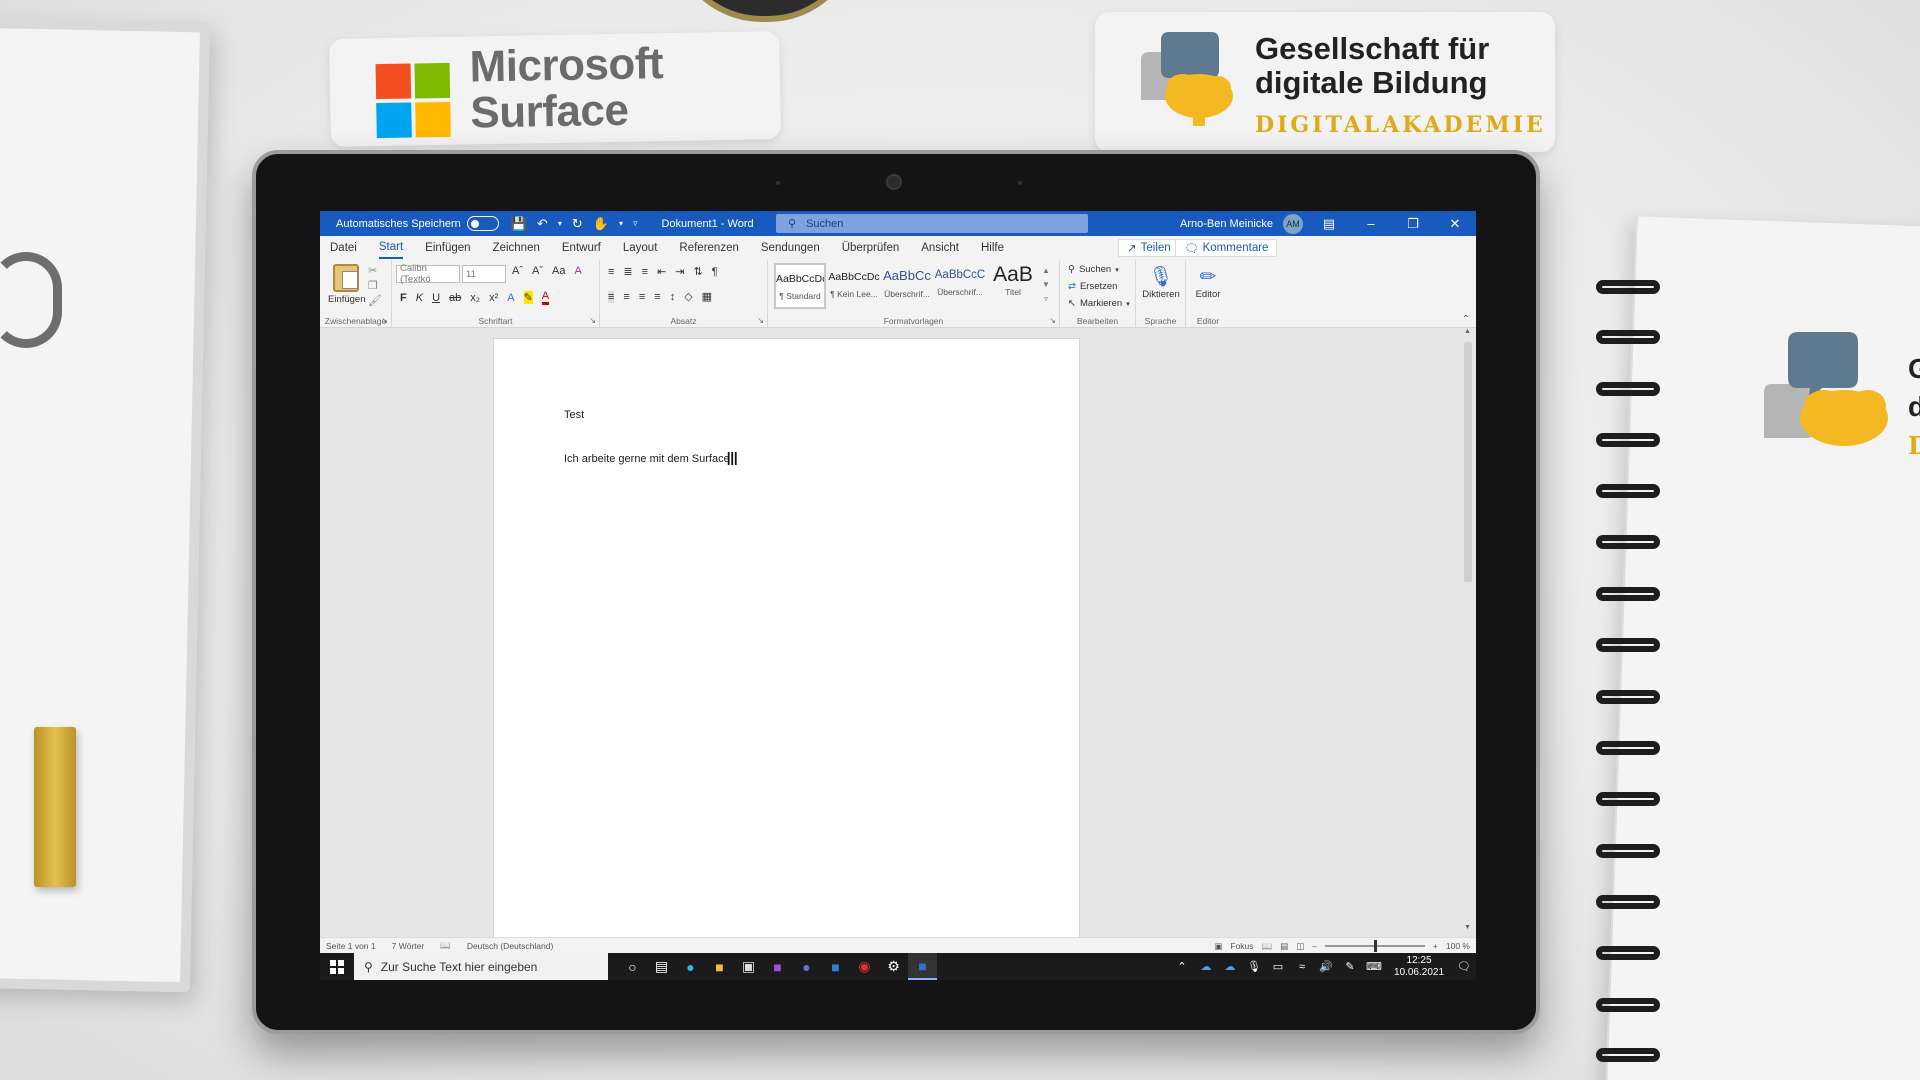 The height and width of the screenshot is (1080, 1920). I want to click on outlook-icon: ■, so click(835, 966).